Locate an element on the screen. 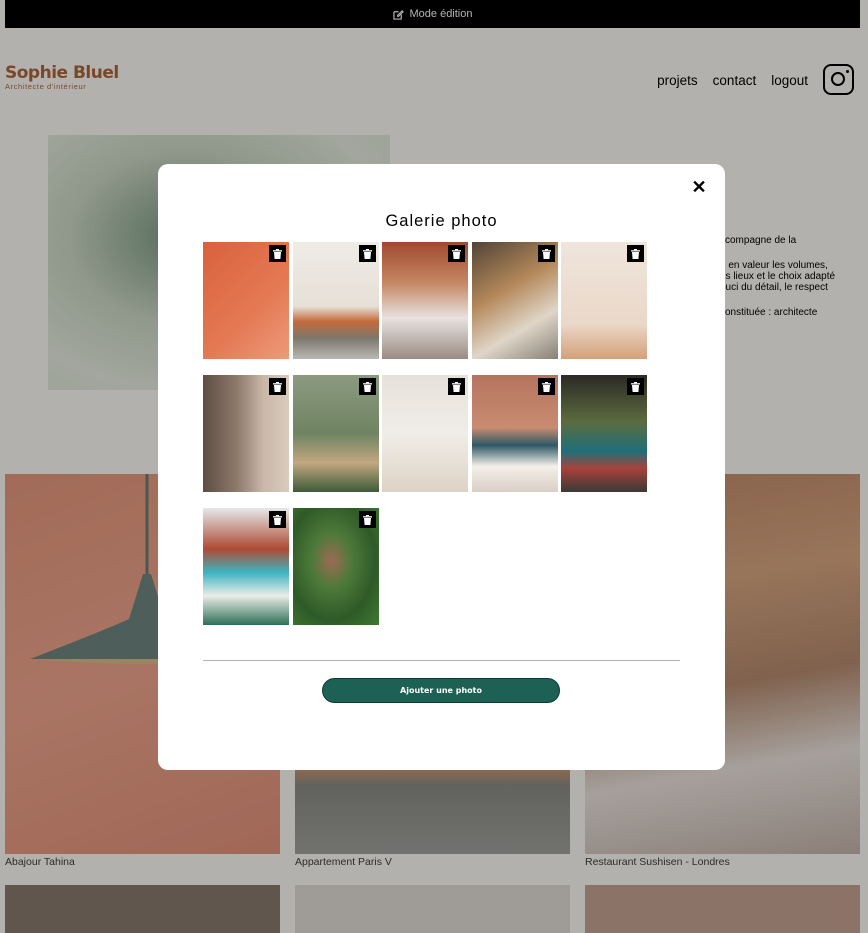 This screenshot has width=868, height=933. add-photo-button: Ajouter une photo is located at coordinates (441, 690).